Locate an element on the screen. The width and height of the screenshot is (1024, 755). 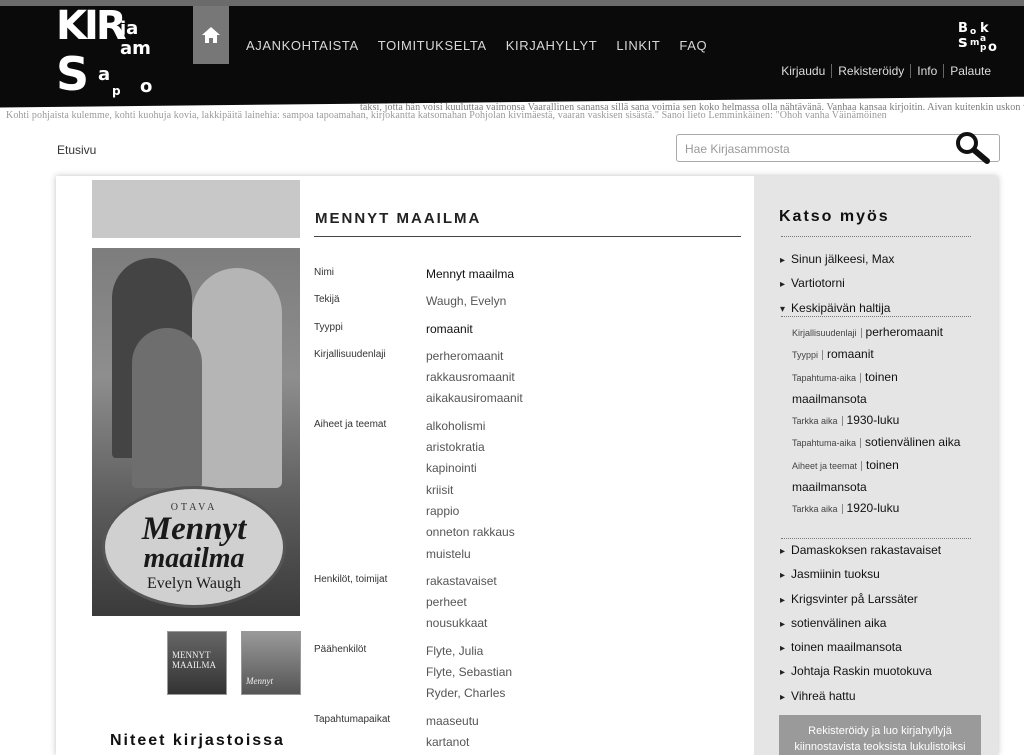
detail-value-link: kriisit is located at coordinates (470, 490).